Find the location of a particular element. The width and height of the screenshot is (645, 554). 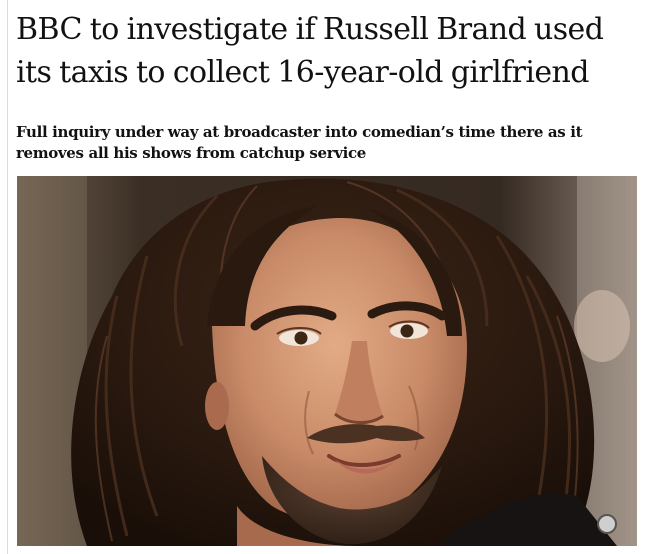

left-divider is located at coordinates (7, 277).